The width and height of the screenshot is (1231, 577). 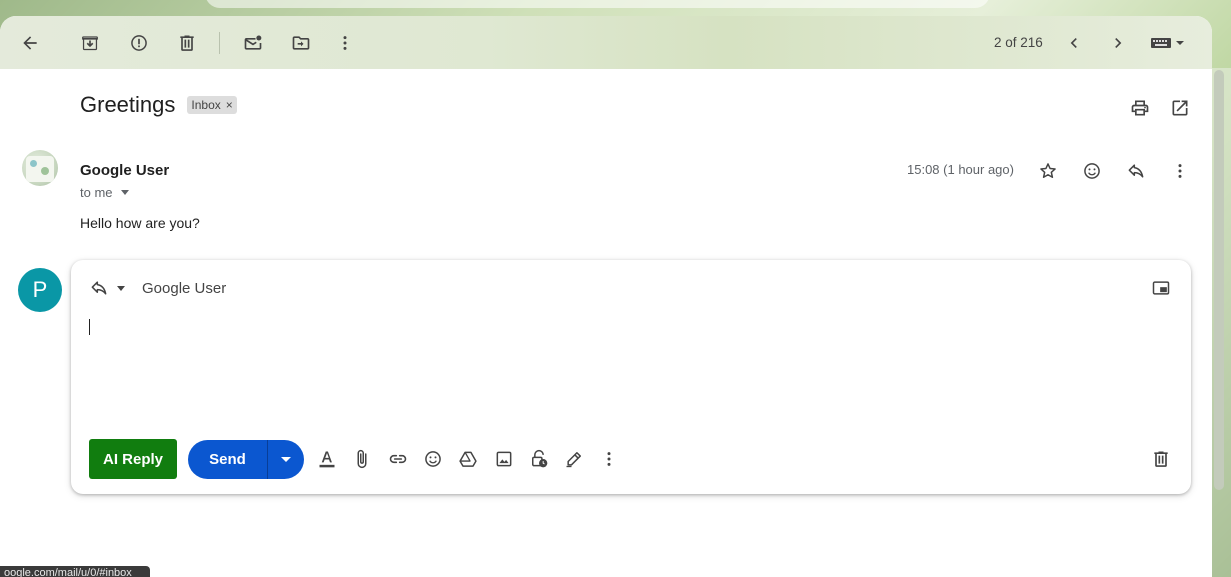 I want to click on archive-button, so click(x=90, y=43).